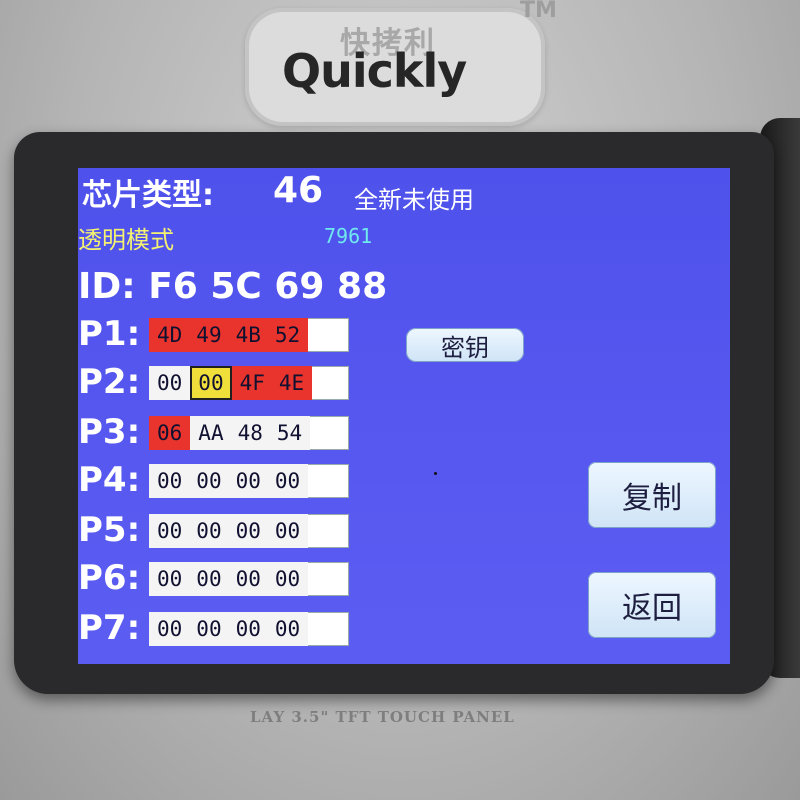  I want to click on byte-segment: AA 48 54, so click(250, 433).